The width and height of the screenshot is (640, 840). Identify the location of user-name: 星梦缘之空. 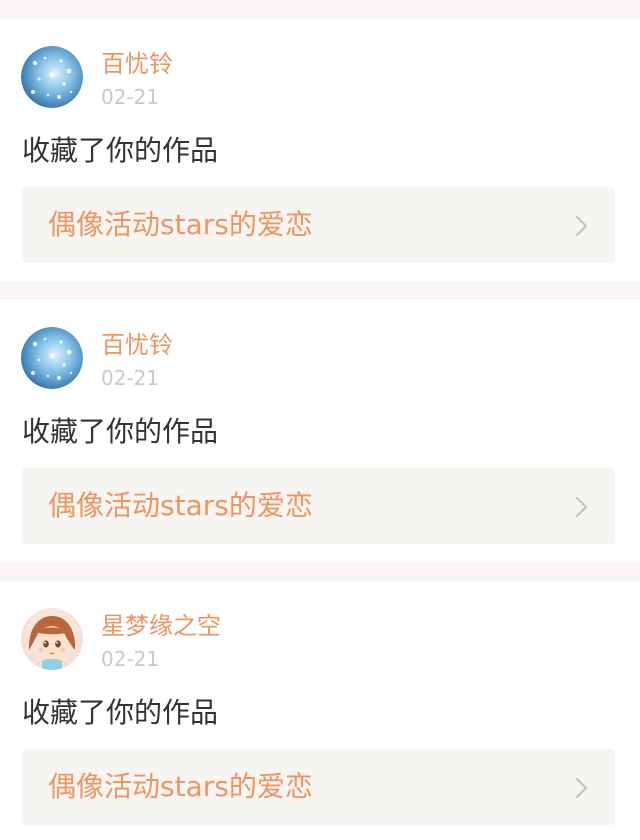
(161, 626).